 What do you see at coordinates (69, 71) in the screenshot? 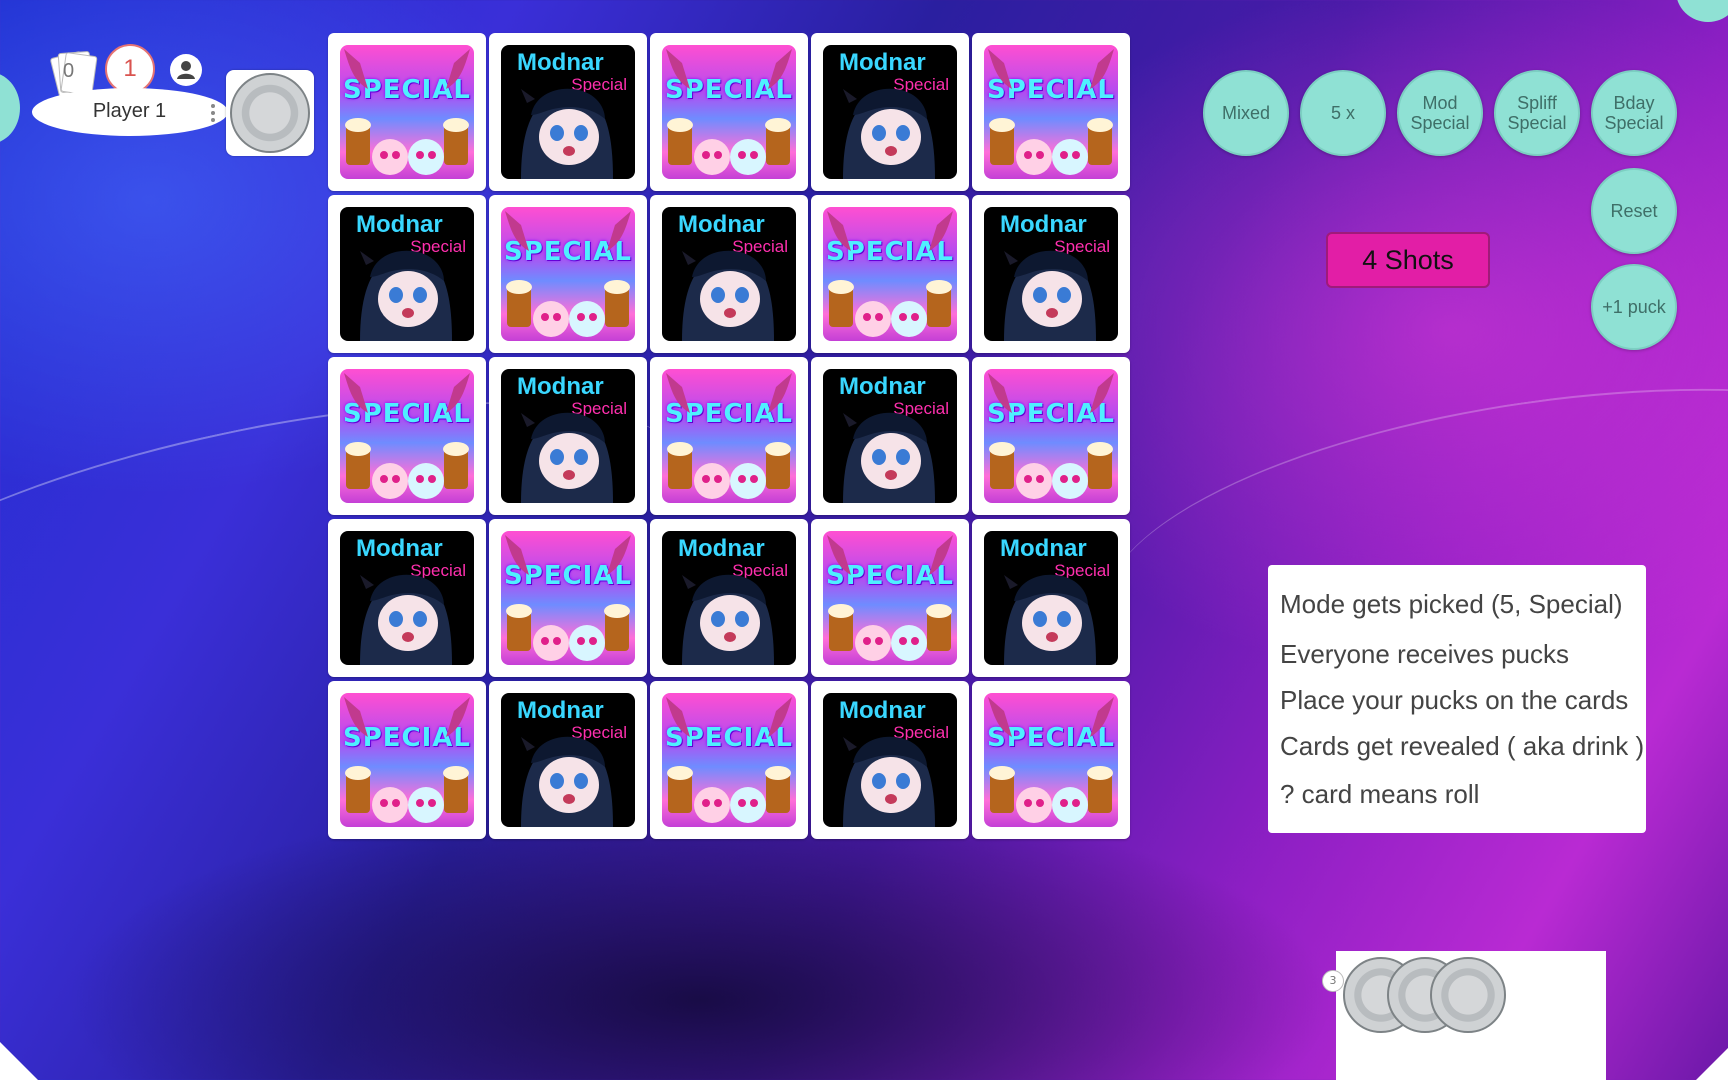
I see `cards-count: 0` at bounding box center [69, 71].